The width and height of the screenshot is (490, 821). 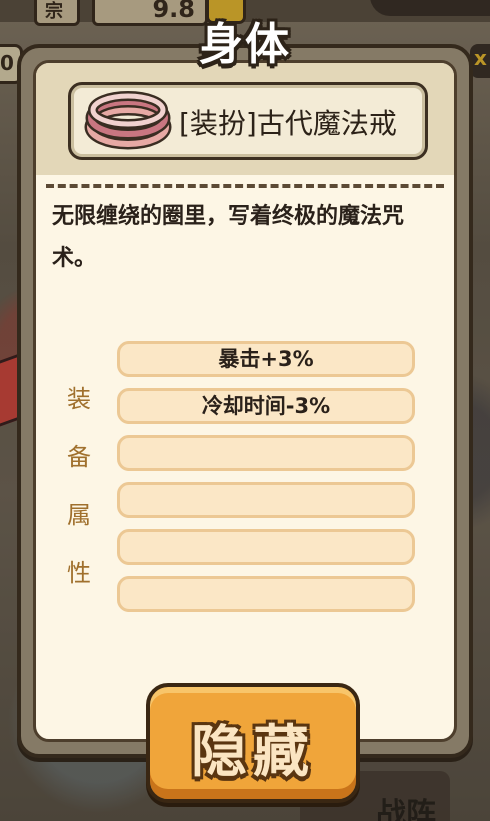 I want to click on header-divider, so click(x=245, y=186).